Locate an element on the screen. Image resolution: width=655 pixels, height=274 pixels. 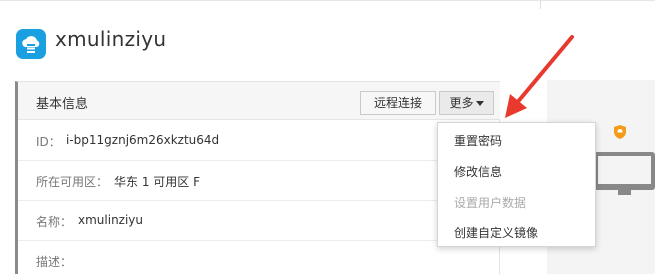
row-label: ID： is located at coordinates (48, 142).